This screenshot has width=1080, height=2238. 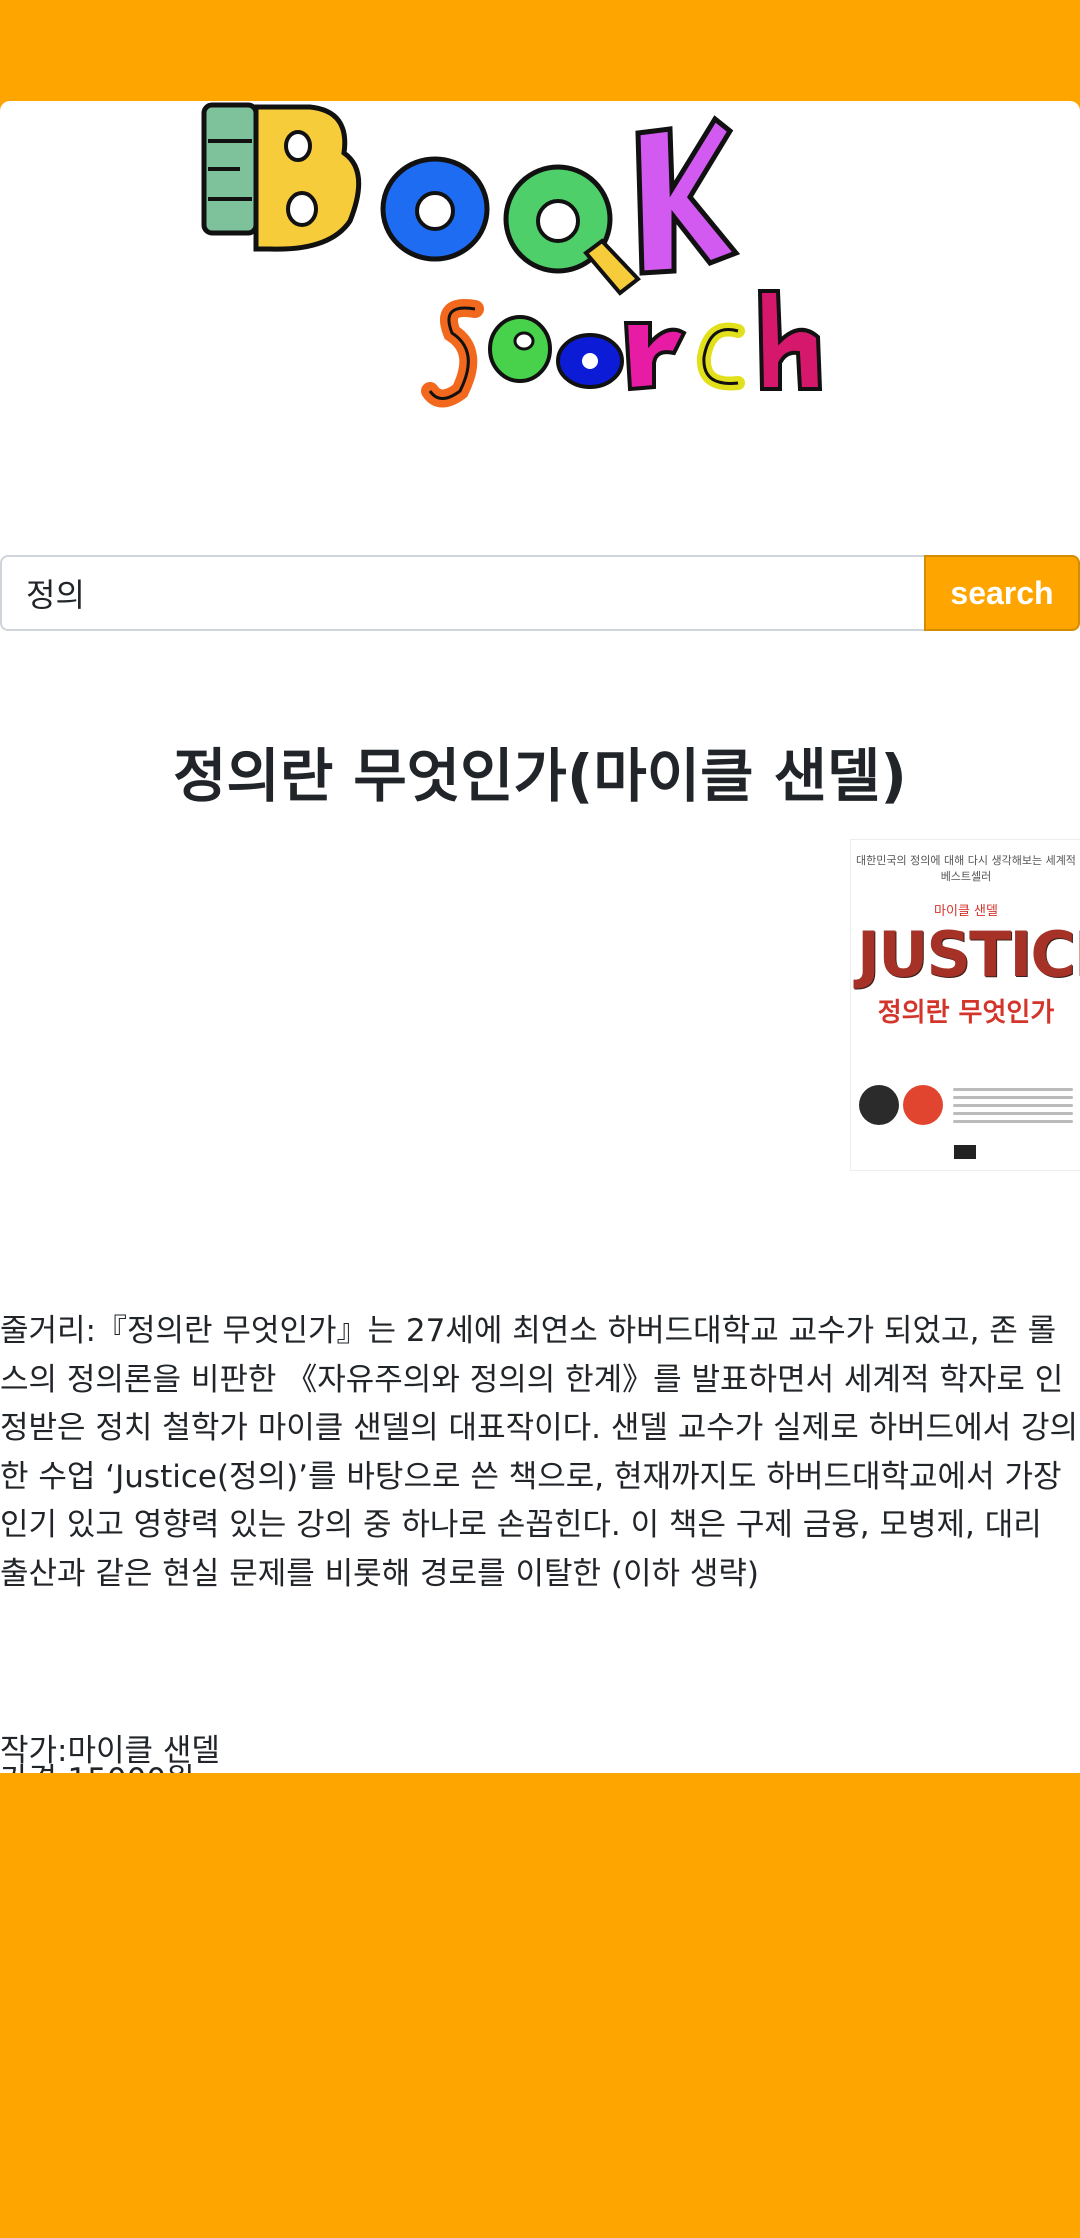 I want to click on cover-author: 마이클 샌델, so click(x=966, y=911).